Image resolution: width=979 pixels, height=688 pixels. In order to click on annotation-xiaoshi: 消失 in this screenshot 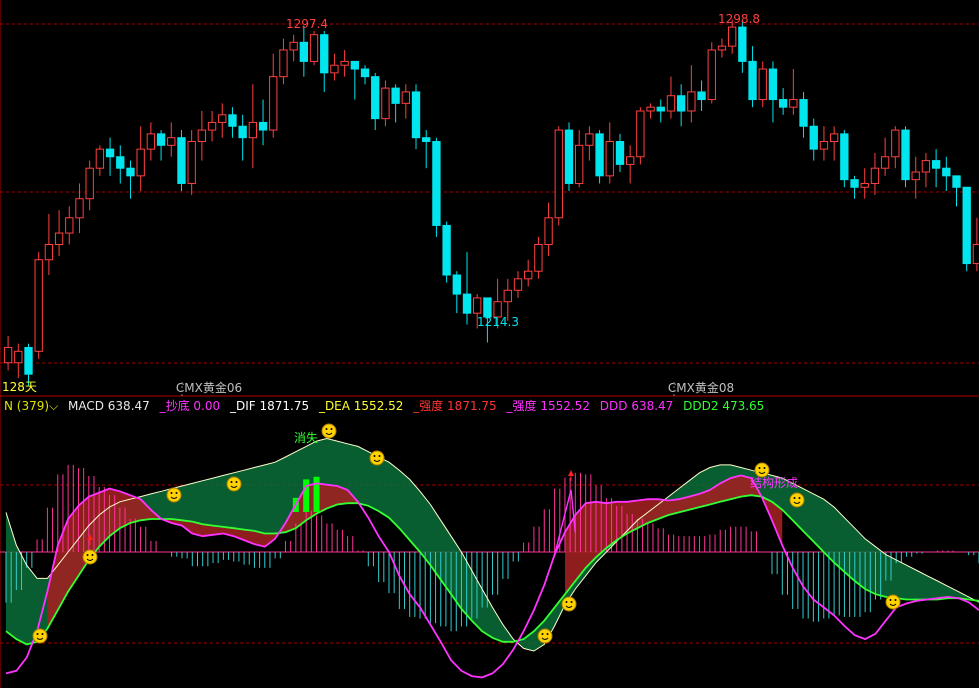, I will do `click(306, 437)`.